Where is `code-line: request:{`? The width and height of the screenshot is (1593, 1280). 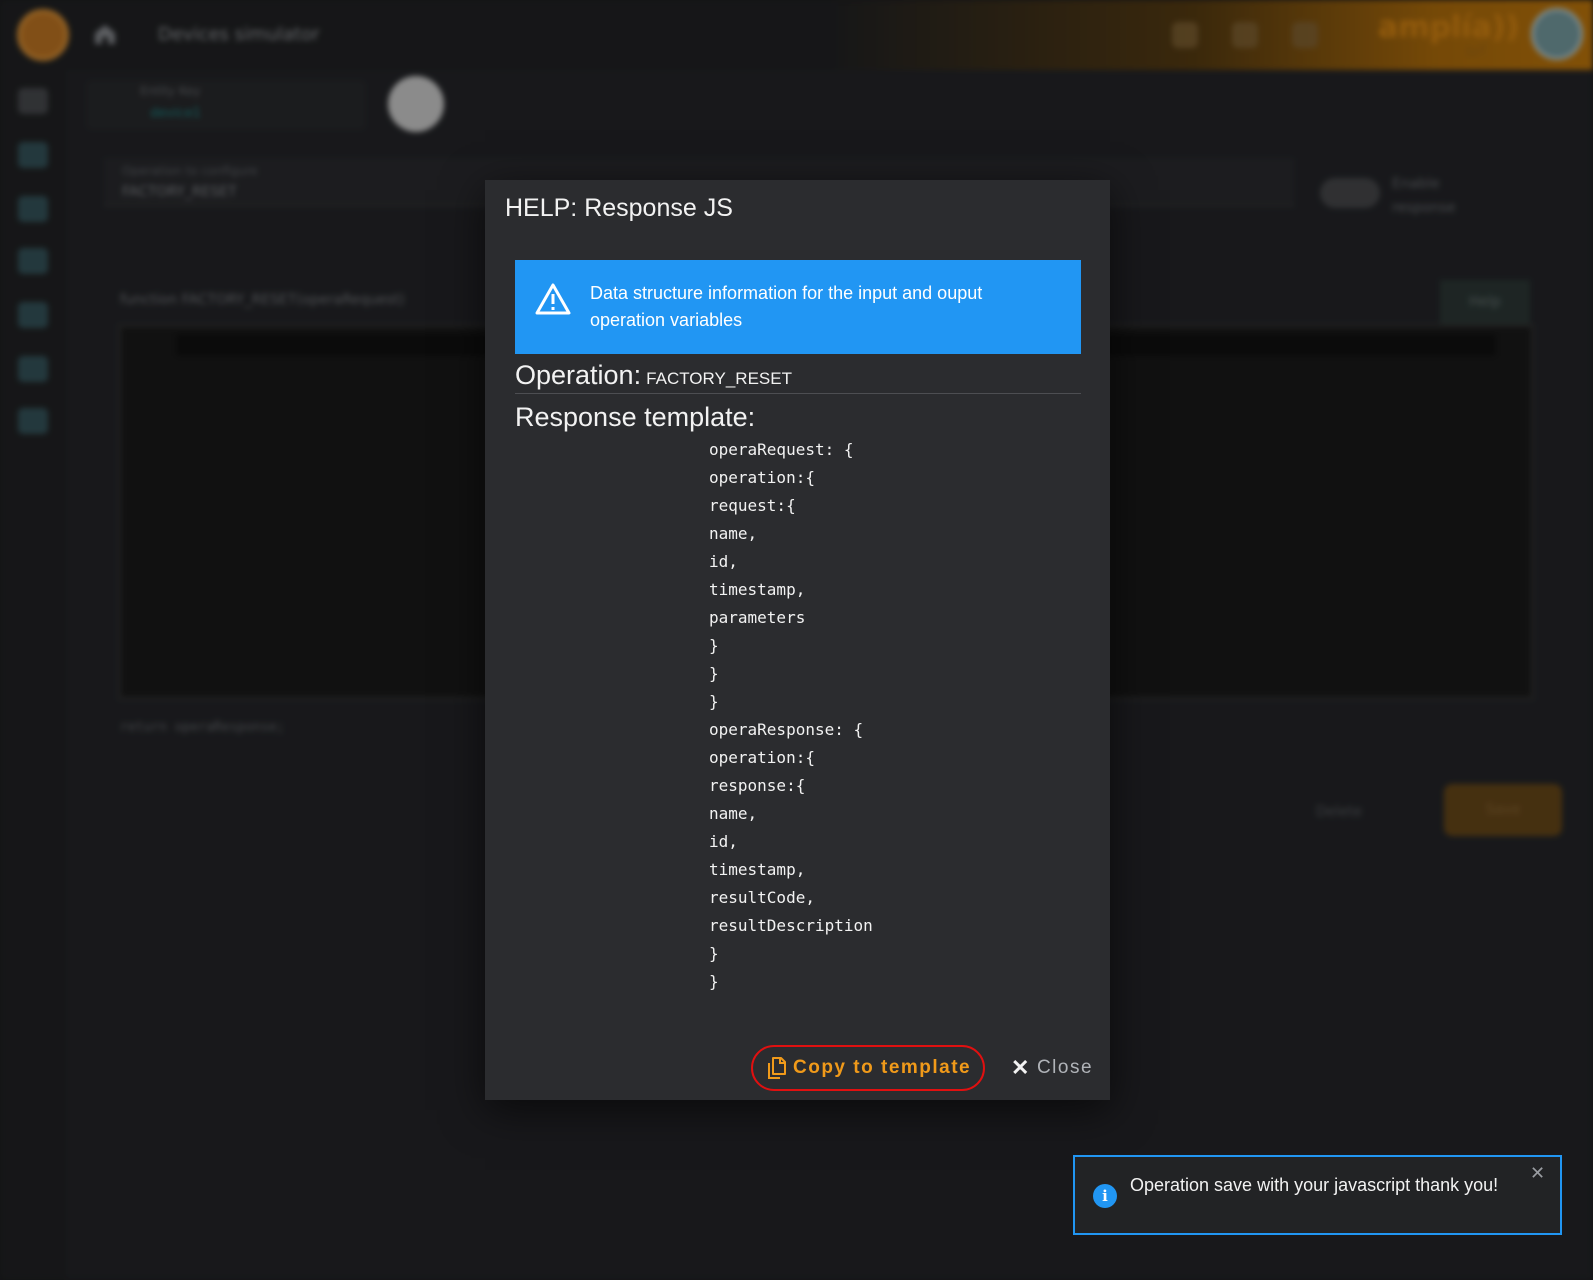 code-line: request:{ is located at coordinates (752, 505).